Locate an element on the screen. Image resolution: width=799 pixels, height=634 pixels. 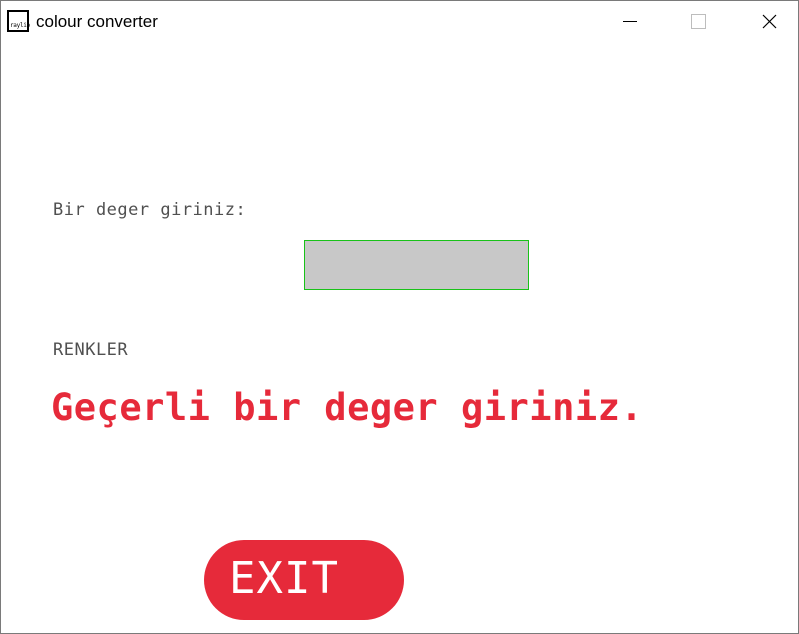
raylib-icon: raylib is located at coordinates (18, 21).